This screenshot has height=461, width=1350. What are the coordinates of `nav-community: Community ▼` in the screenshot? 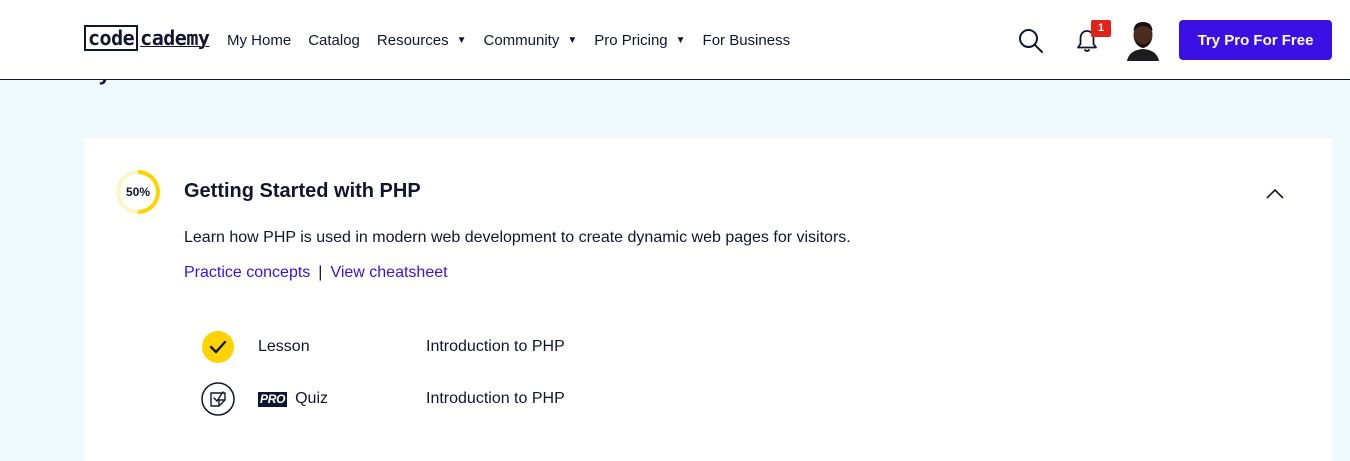 It's located at (531, 40).